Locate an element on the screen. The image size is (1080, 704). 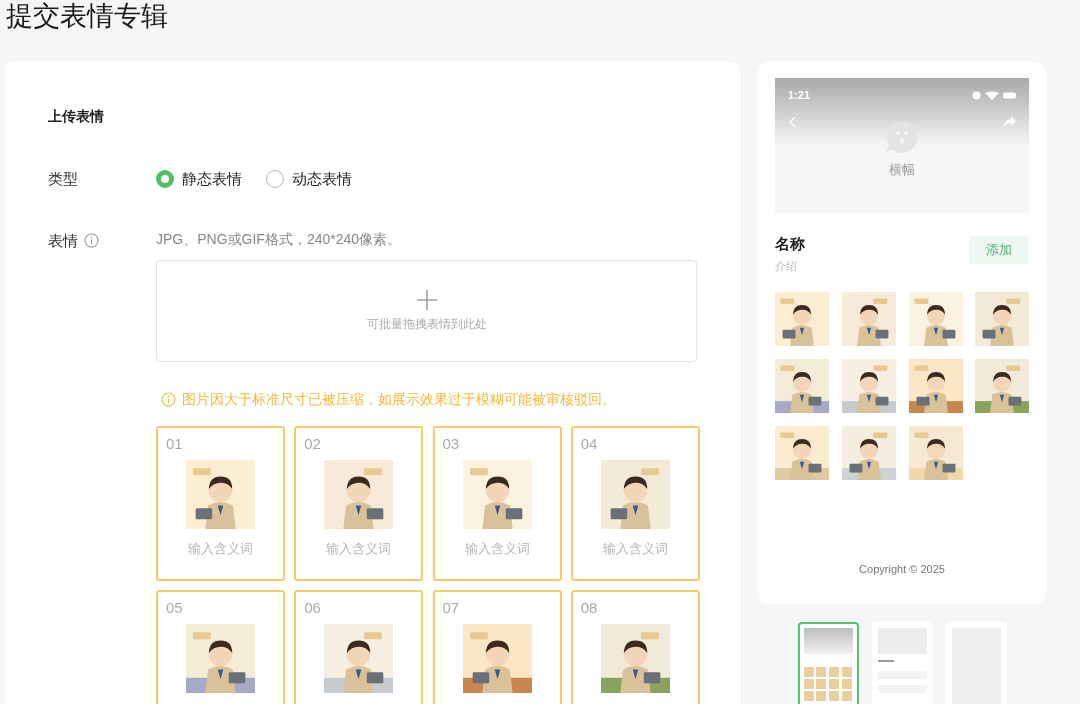
back-icon is located at coordinates (792, 121).